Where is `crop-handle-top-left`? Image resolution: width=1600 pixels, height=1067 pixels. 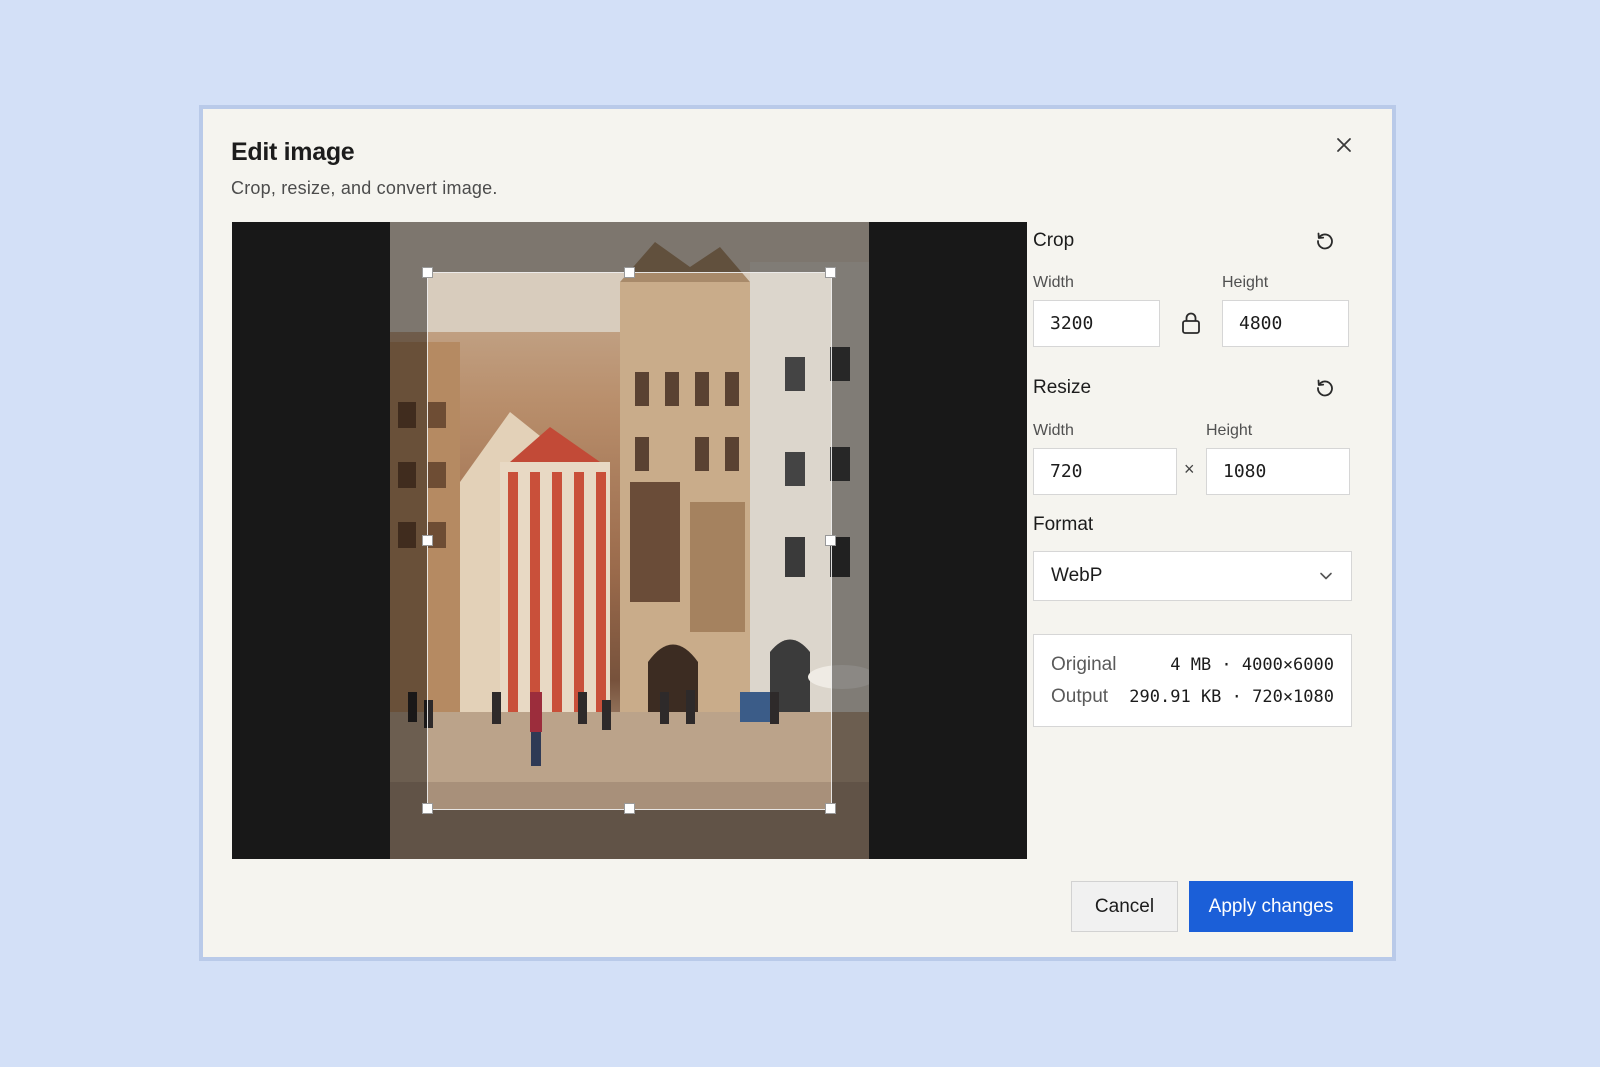
crop-handle-top-left is located at coordinates (427, 272).